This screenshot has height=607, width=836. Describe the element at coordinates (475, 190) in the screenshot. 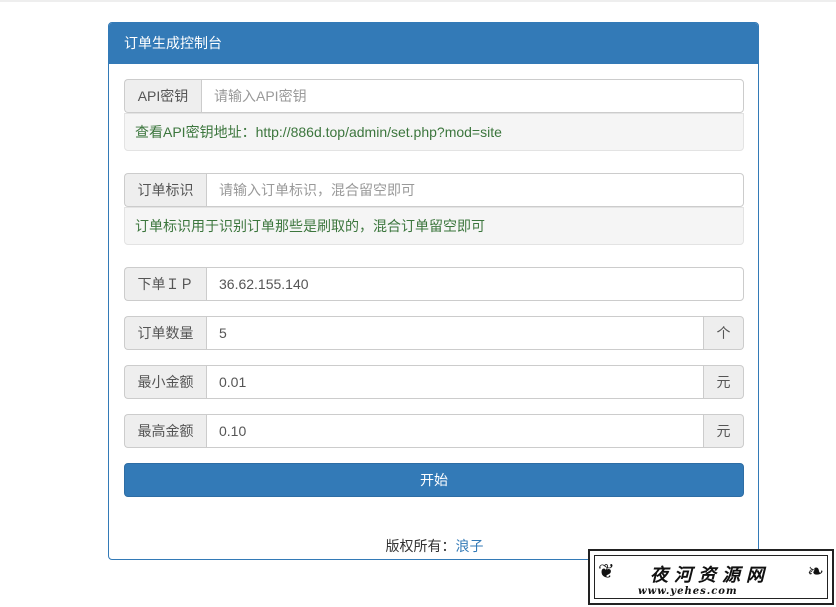

I see `order-tag-input` at that location.